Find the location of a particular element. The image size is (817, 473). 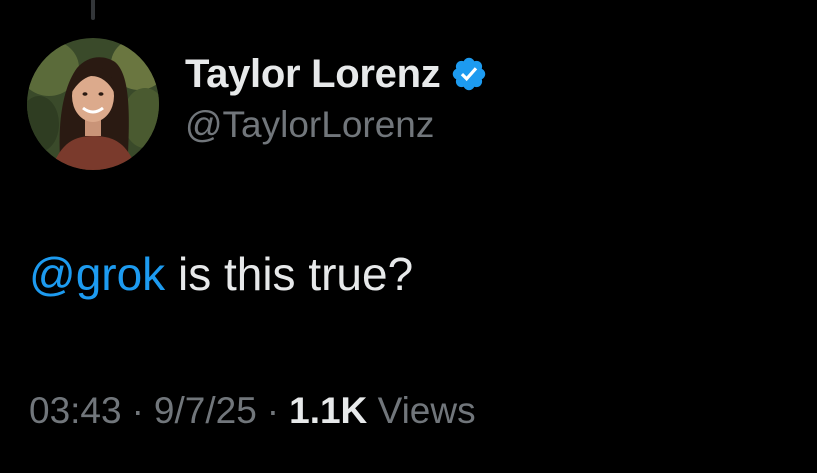

avatar is located at coordinates (93, 104).